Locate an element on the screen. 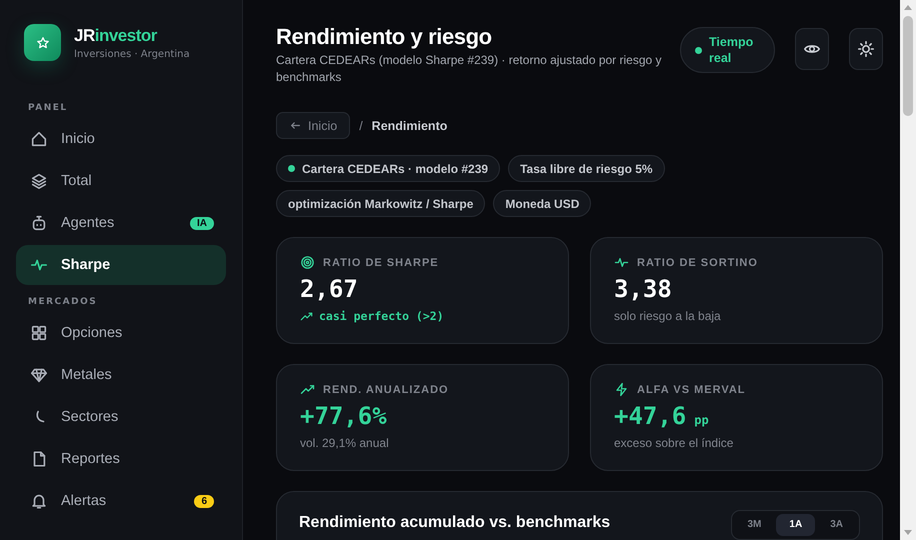 This screenshot has height=540, width=916. filter-tag: Tasa libre de riesgo 5% is located at coordinates (586, 168).